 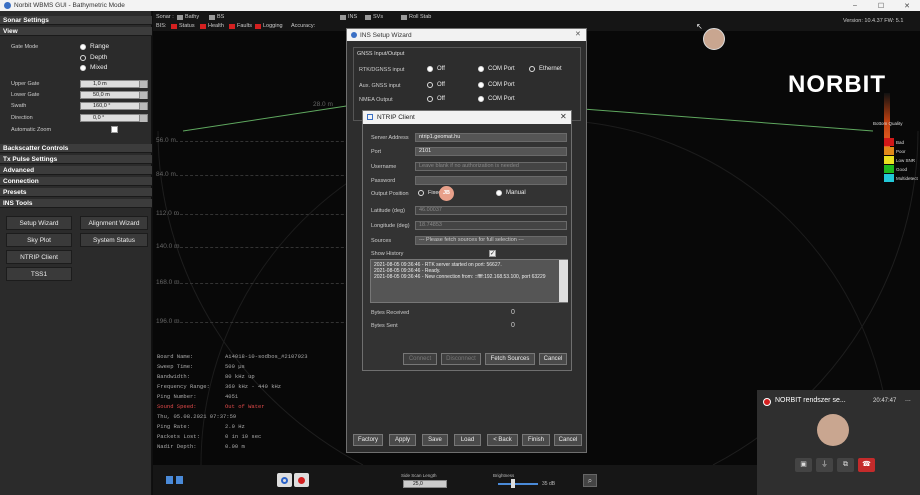 I want to click on minimize-button: –, so click(x=855, y=5).